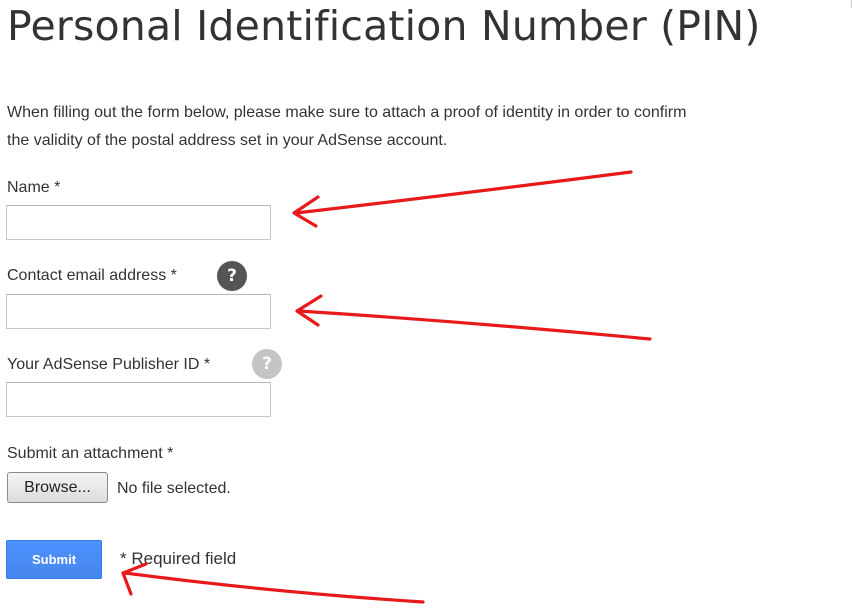  I want to click on submit-button: Submit, so click(54, 559).